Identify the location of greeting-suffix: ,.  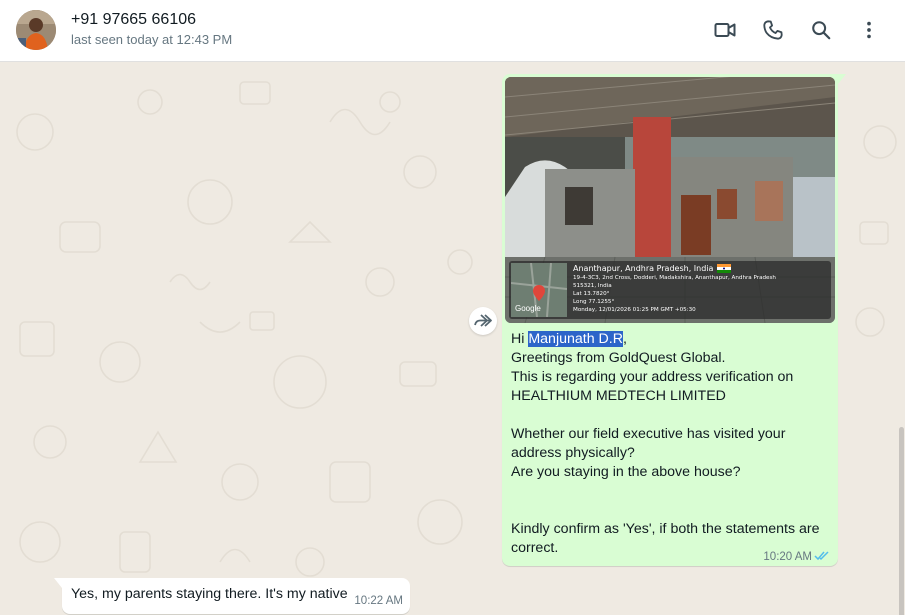
(624, 339).